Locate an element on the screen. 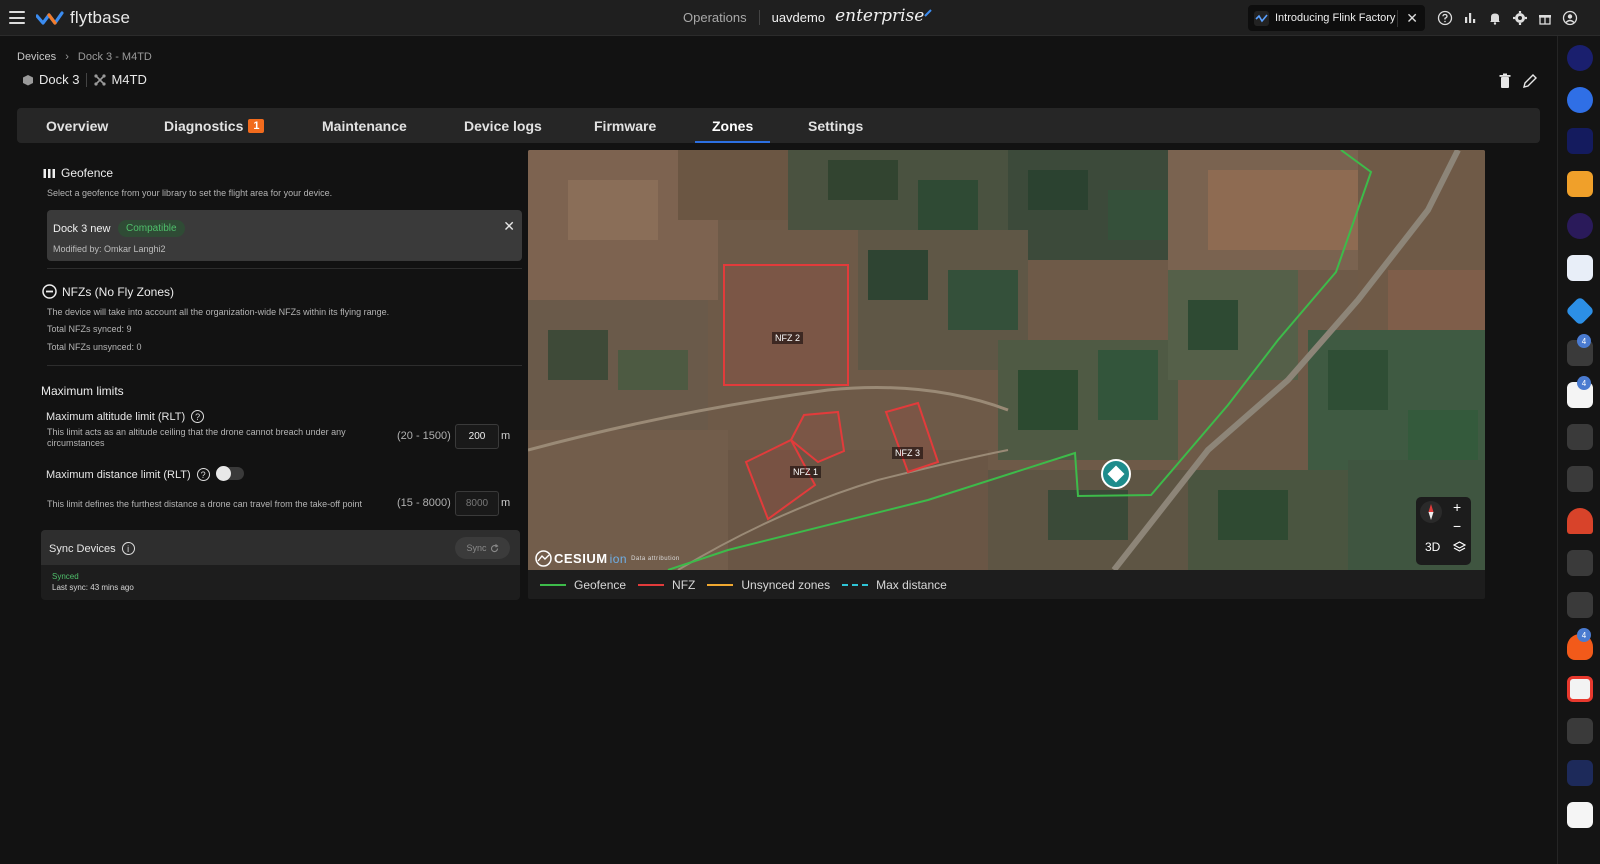 The width and height of the screenshot is (1600, 864). tab-device-logs: Device logs is located at coordinates (503, 125).